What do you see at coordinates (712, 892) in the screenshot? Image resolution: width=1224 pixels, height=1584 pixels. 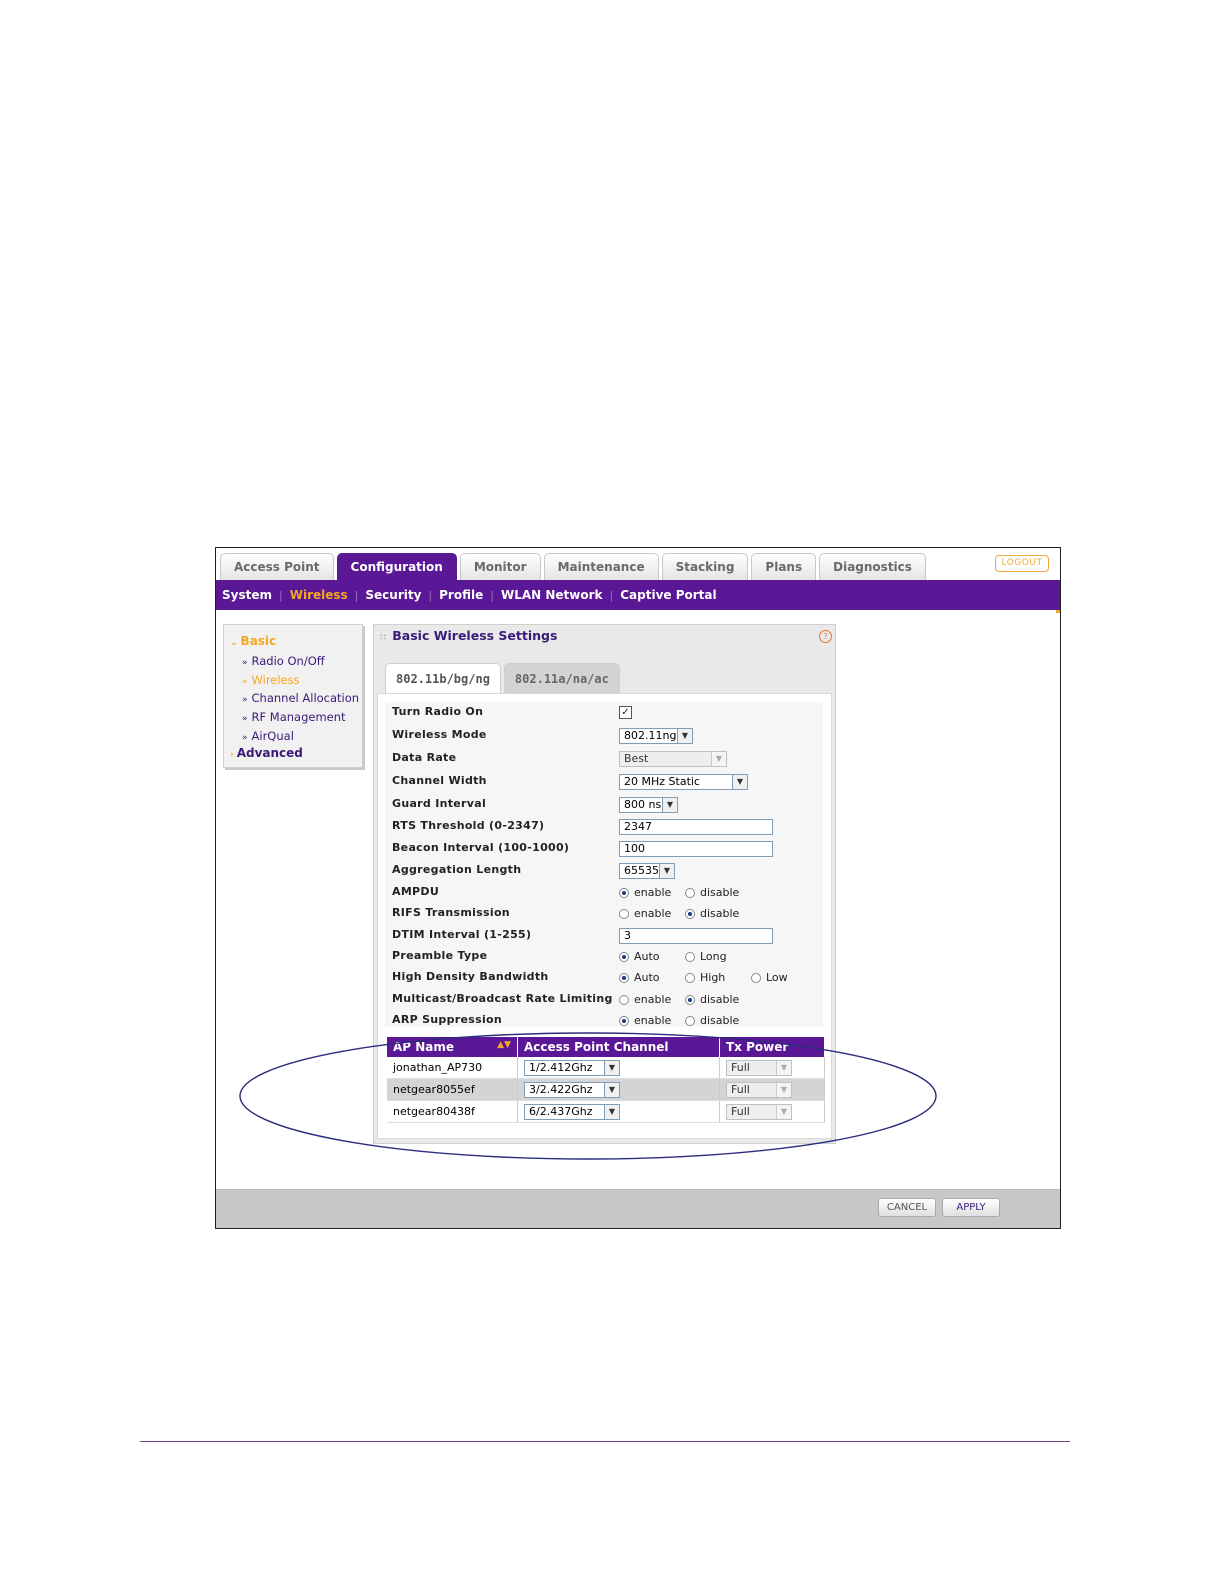 I see `ampdu-disable-radio: disable` at bounding box center [712, 892].